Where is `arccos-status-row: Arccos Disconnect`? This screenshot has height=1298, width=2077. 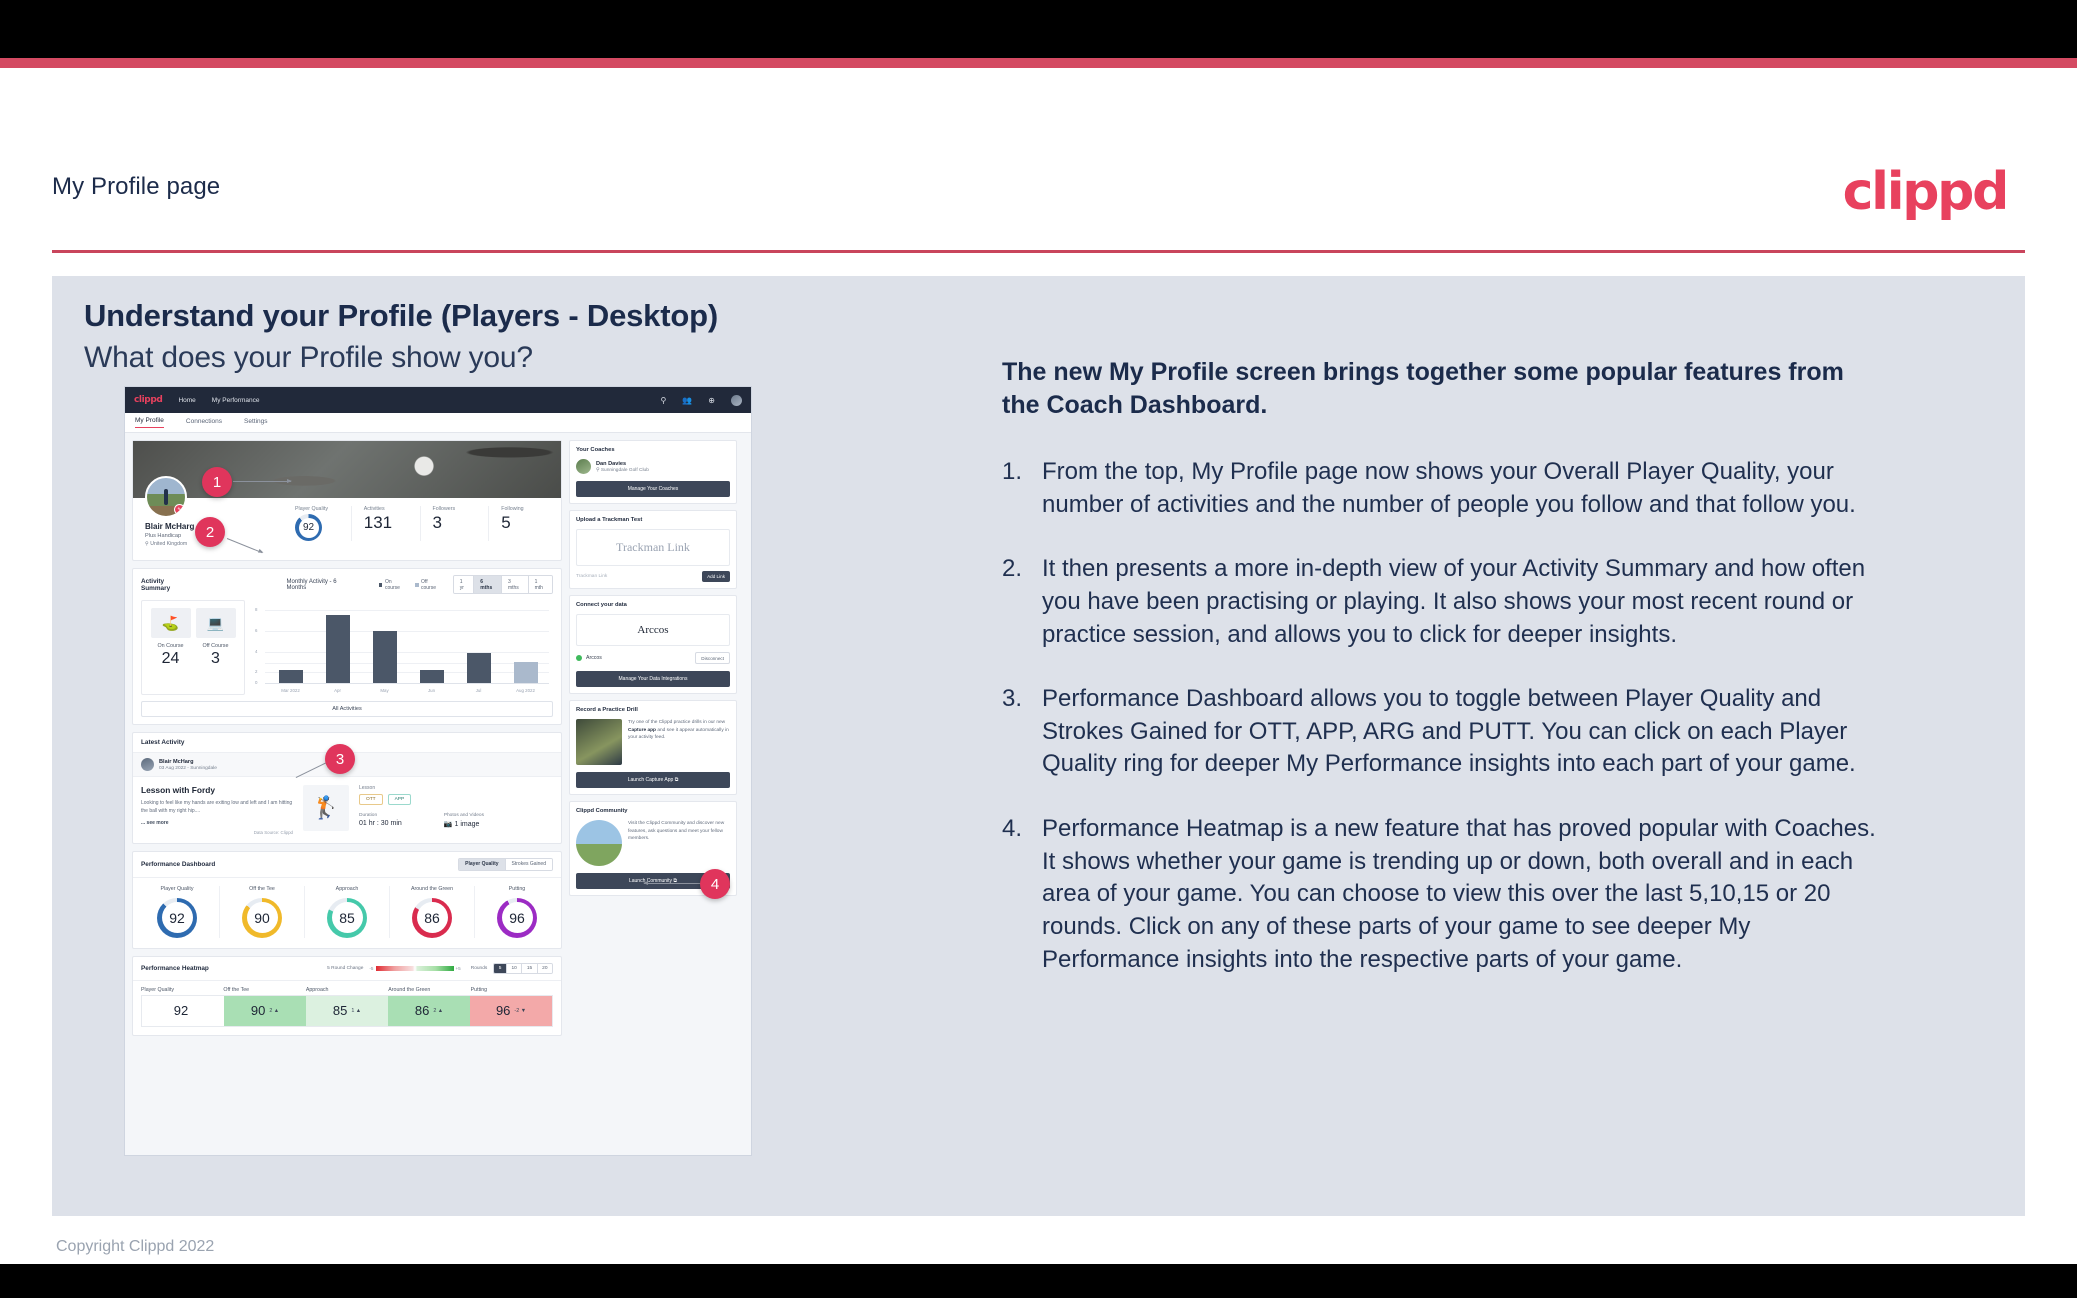
arccos-status-row: Arccos Disconnect is located at coordinates (653, 658).